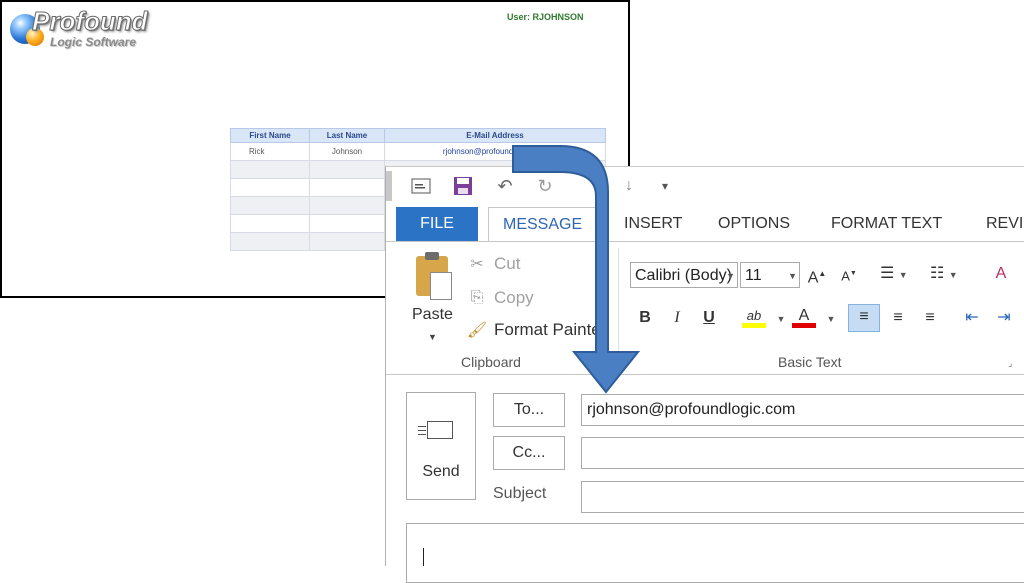 Image resolution: width=1024 pixels, height=583 pixels. Describe the element at coordinates (930, 318) in the screenshot. I see `align-right-icon: ≡` at that location.